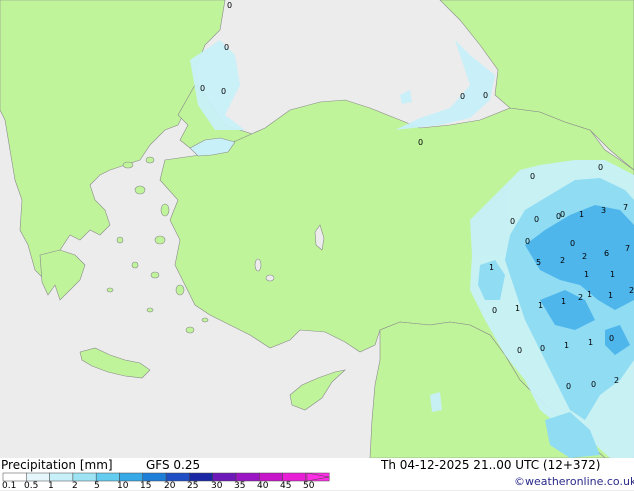  What do you see at coordinates (491, 465) in the screenshot?
I see `valid-time-label: Th 04-12-2025 21..00 UTC (12+372)` at bounding box center [491, 465].